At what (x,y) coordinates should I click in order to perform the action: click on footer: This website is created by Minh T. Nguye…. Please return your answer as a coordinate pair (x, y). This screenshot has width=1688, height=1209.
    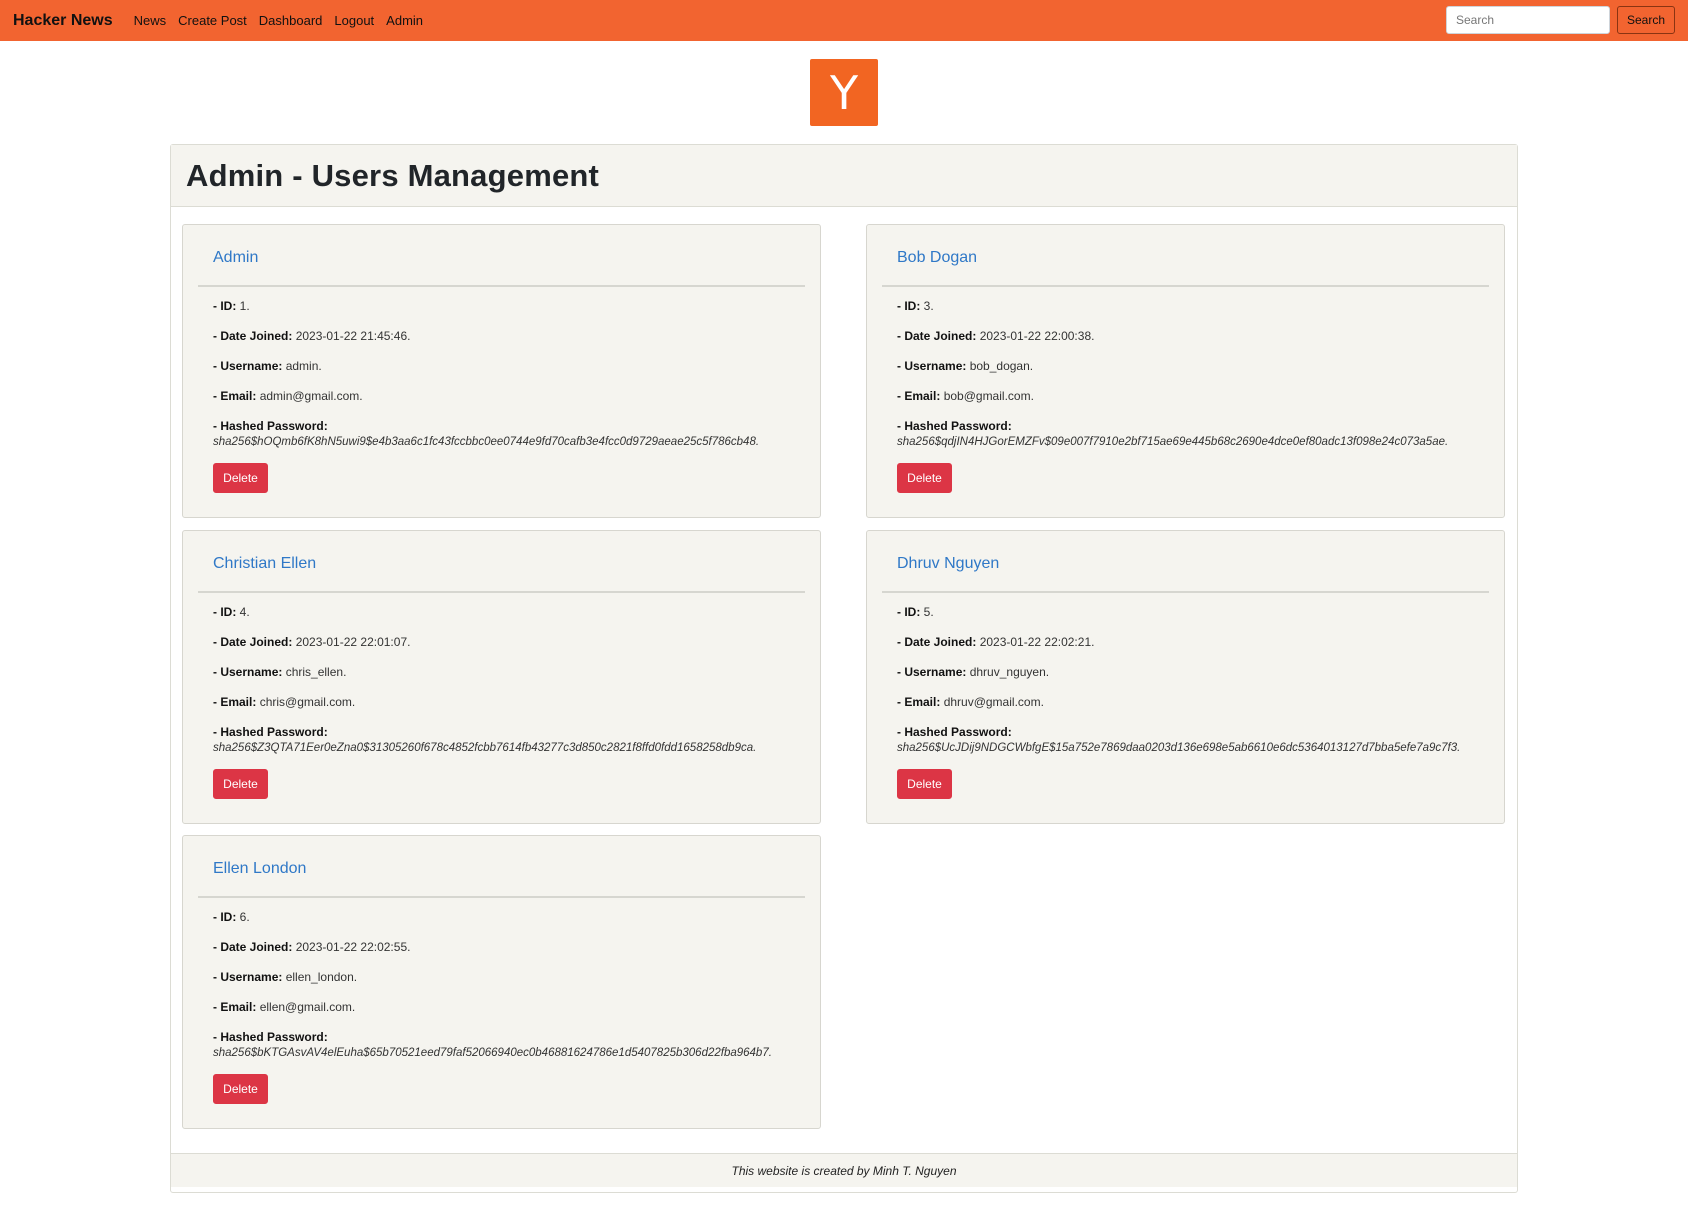
    Looking at the image, I should click on (844, 1170).